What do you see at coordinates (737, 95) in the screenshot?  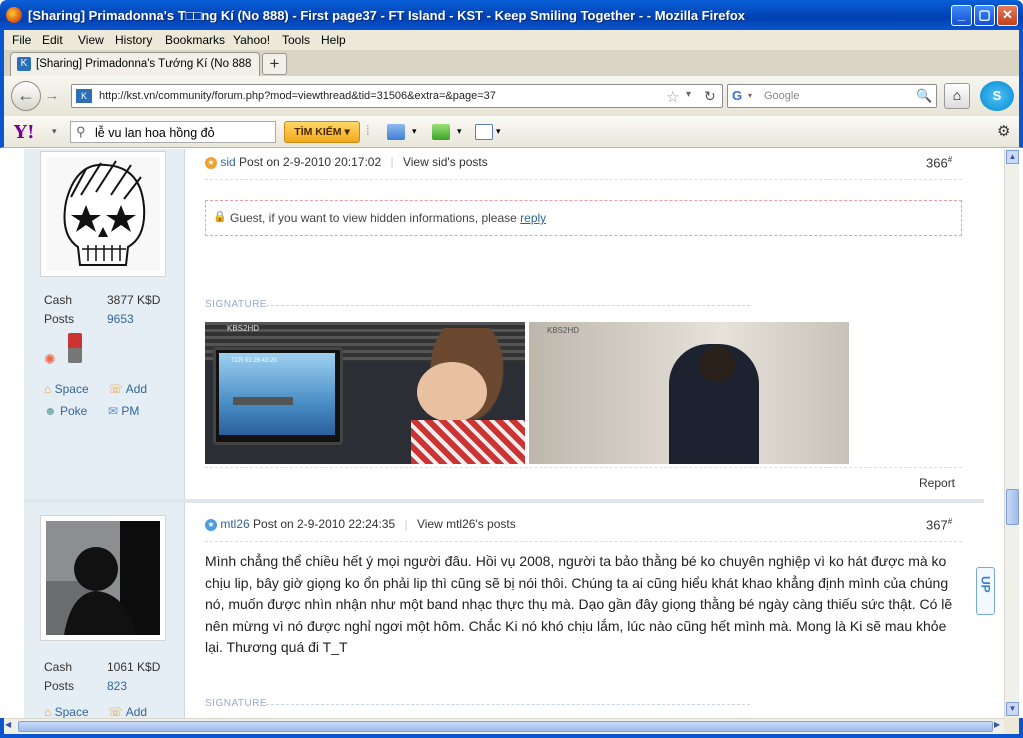 I see `google-icon: G` at bounding box center [737, 95].